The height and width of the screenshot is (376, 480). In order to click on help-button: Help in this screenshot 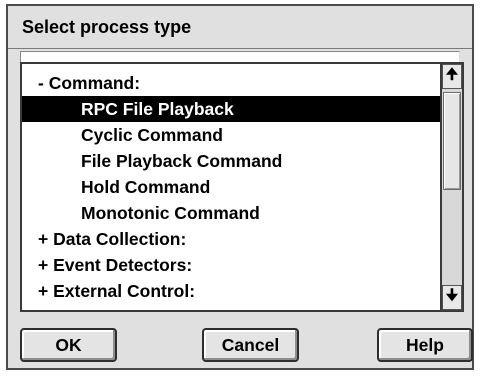, I will do `click(425, 345)`.